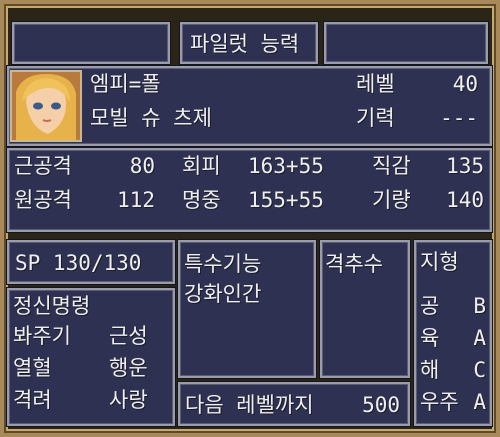 The height and width of the screenshot is (437, 500). Describe the element at coordinates (430, 370) in the screenshot. I see `terrain-label: 해` at that location.